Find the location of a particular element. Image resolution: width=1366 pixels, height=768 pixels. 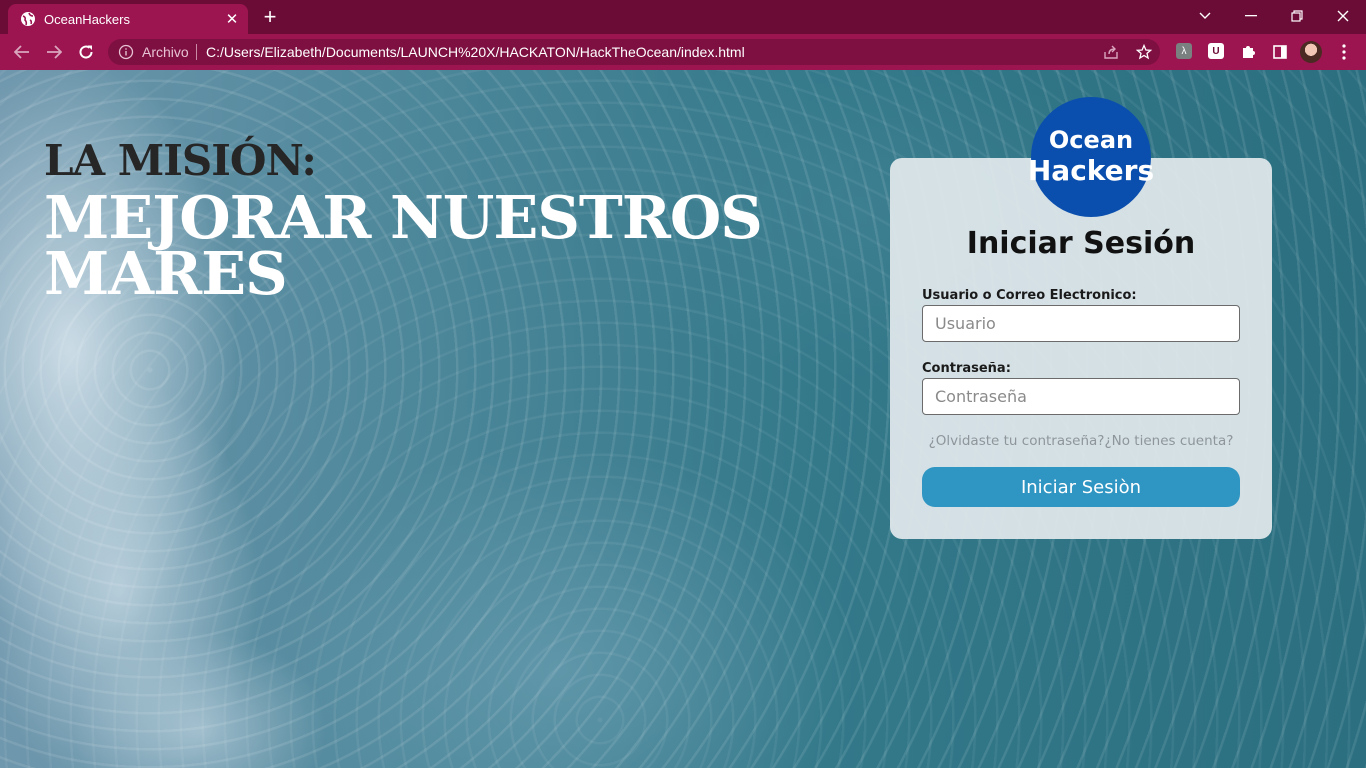

tab-title: OceanHackers is located at coordinates (87, 19).